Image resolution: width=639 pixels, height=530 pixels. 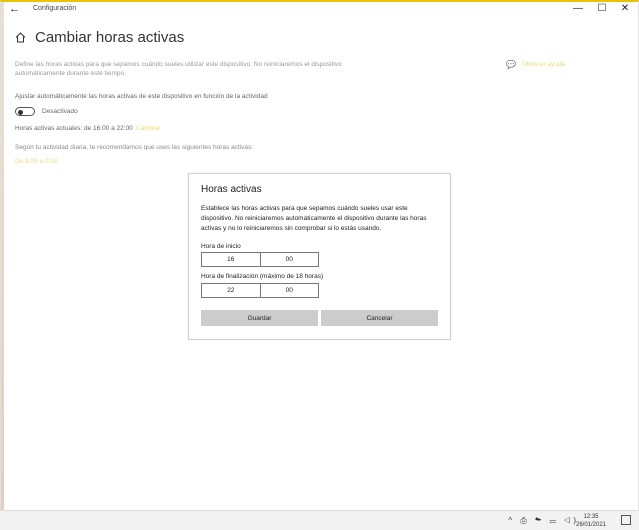 What do you see at coordinates (379, 318) in the screenshot?
I see `cancel-button: Cancelar` at bounding box center [379, 318].